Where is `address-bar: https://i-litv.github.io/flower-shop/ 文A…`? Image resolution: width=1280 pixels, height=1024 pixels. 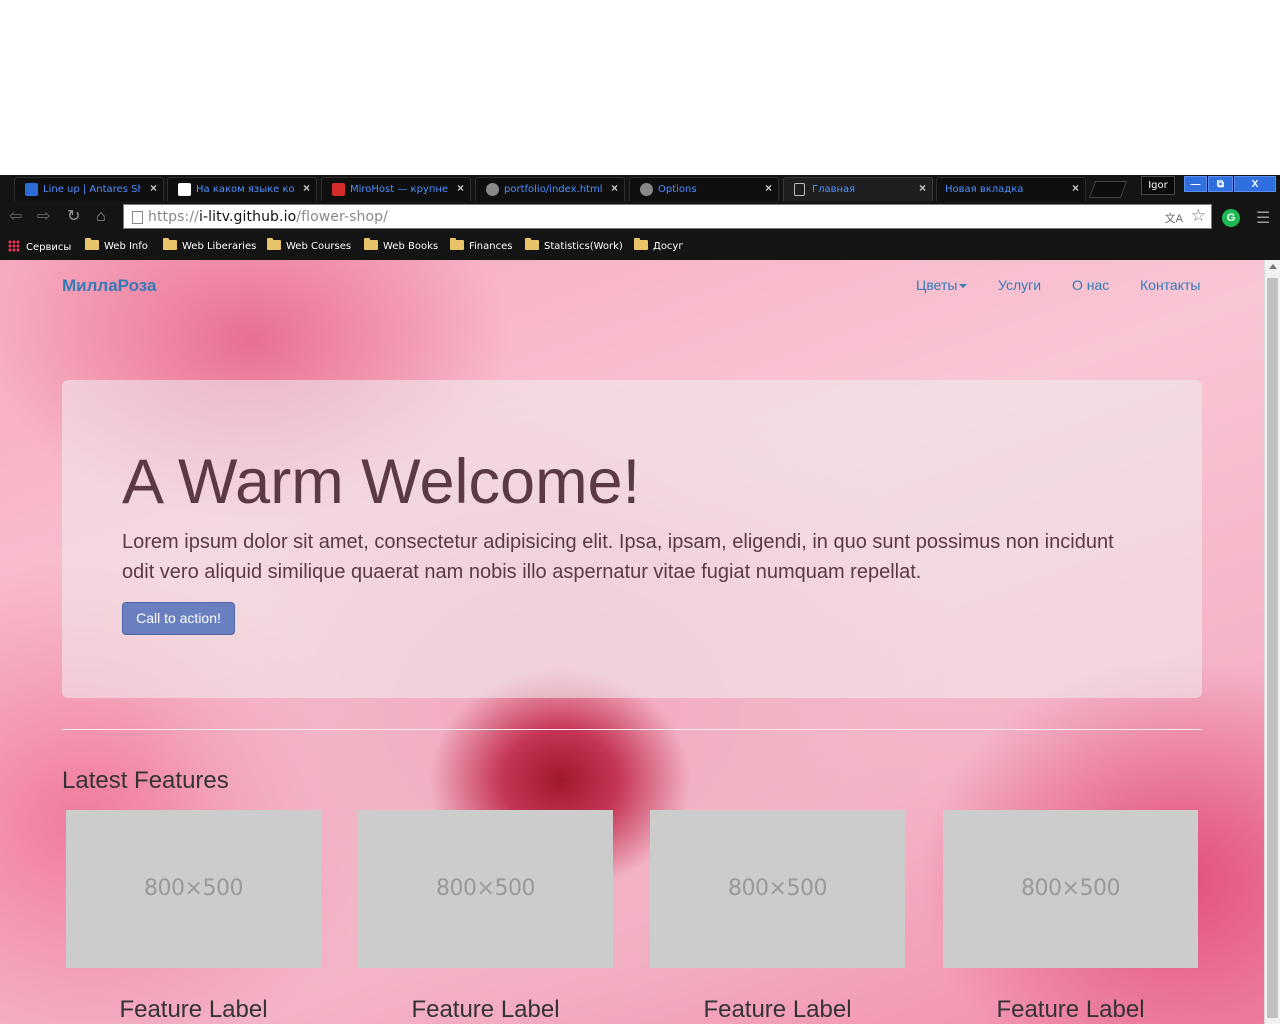 address-bar: https://i-litv.github.io/flower-shop/ 文A… is located at coordinates (667, 216).